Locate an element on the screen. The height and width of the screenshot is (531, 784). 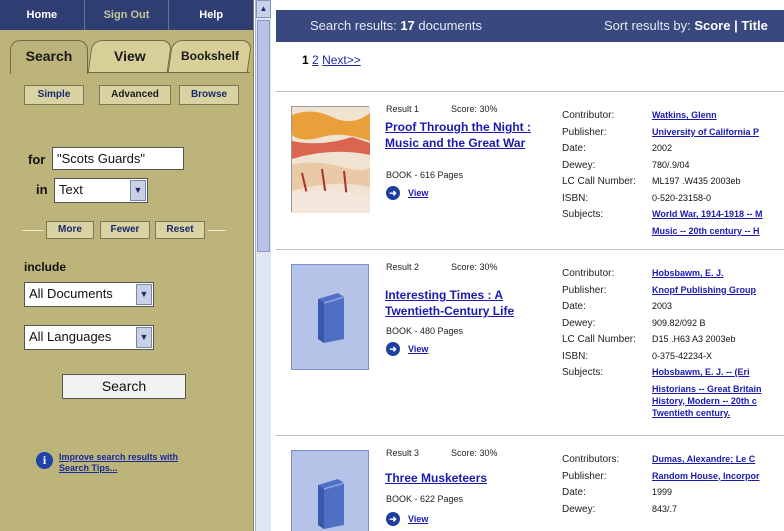
scroll-thumb is located at coordinates (263, 136).